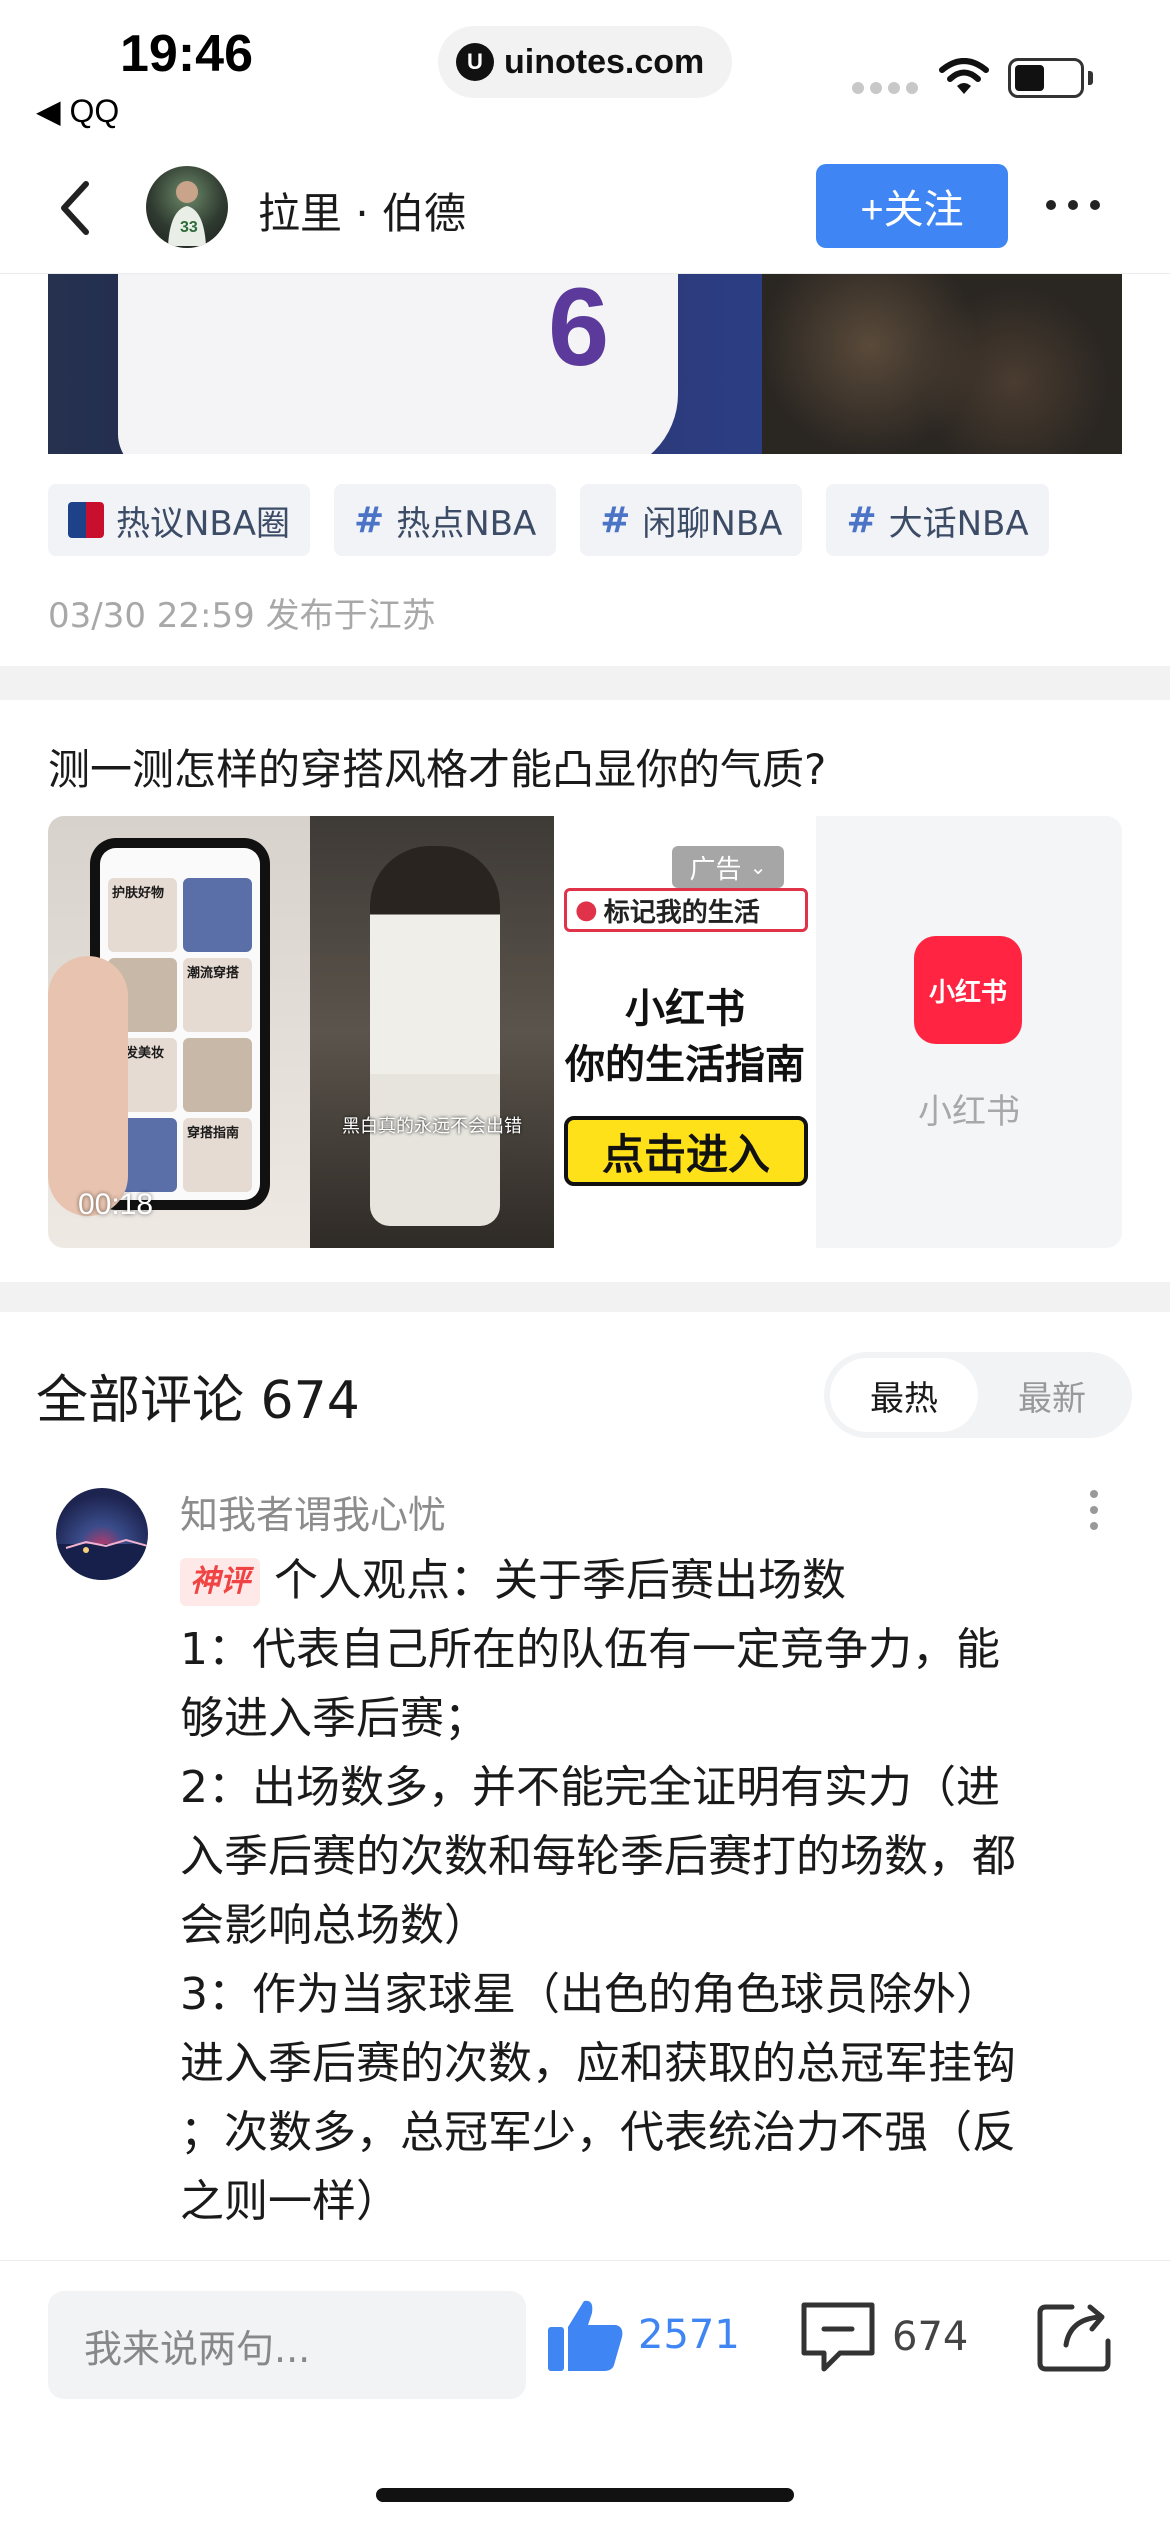 The height and width of the screenshot is (2532, 1170). What do you see at coordinates (958, 523) in the screenshot?
I see `tag-label: 大话NBA` at bounding box center [958, 523].